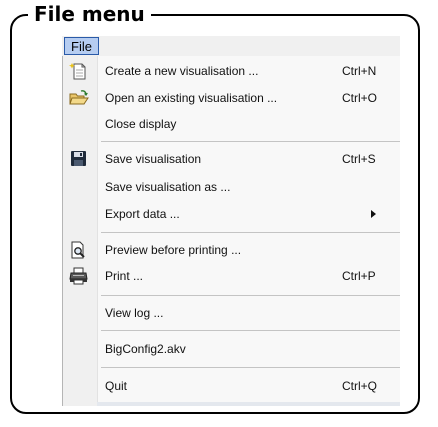 This screenshot has height=427, width=438. Describe the element at coordinates (79, 98) in the screenshot. I see `open-folder-icon` at that location.